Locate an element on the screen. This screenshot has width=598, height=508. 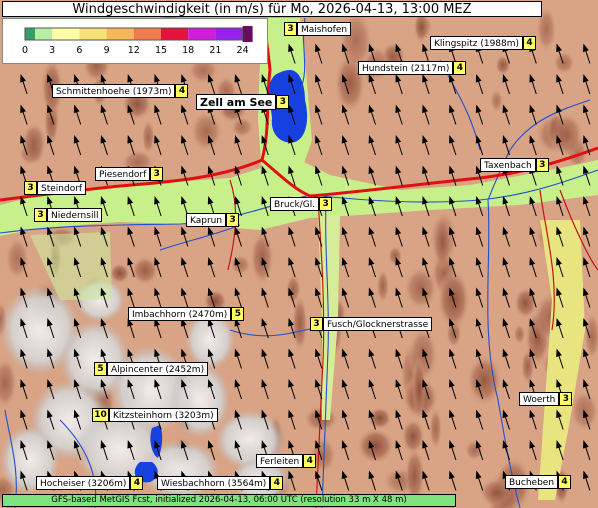
station-marker: Piesendorf 3 is located at coordinates (129, 174).